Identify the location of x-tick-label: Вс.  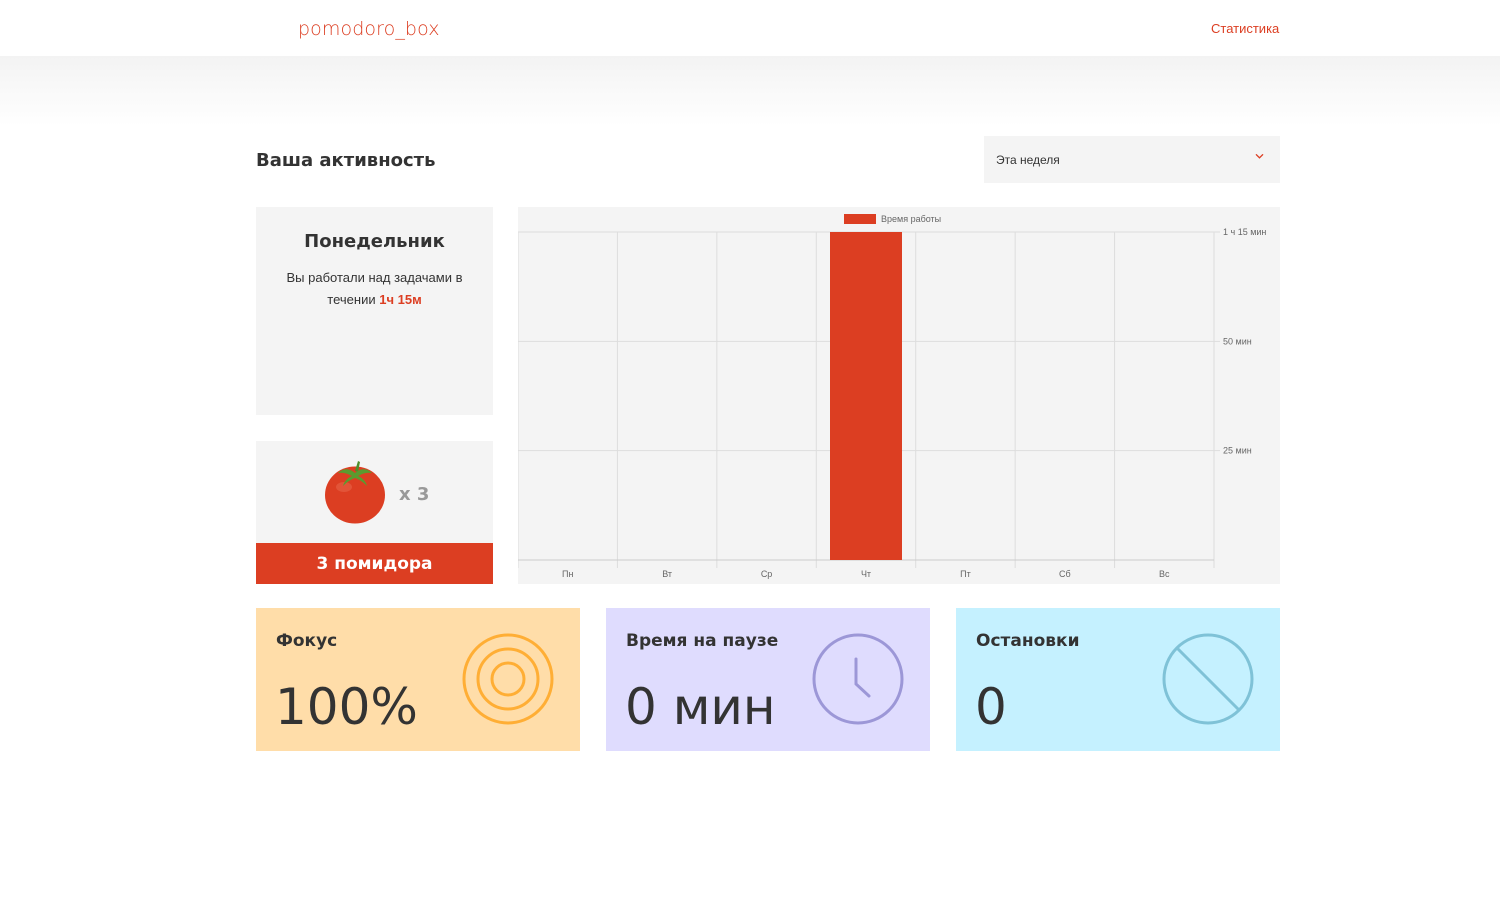
(1164, 574).